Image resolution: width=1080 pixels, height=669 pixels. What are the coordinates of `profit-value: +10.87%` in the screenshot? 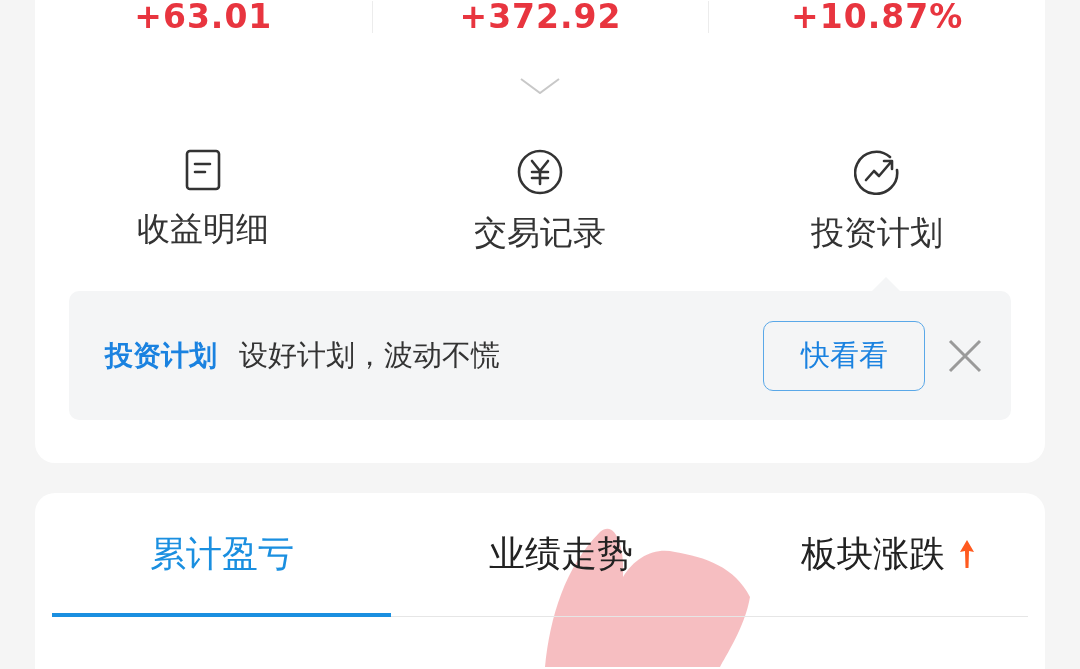 It's located at (877, 17).